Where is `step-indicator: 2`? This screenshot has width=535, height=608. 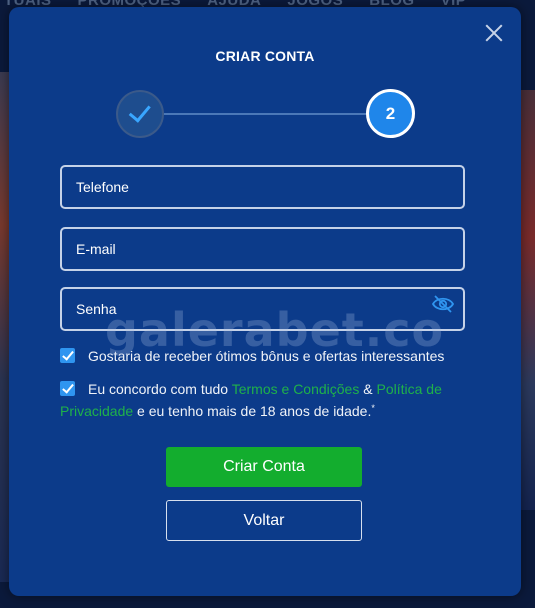 step-indicator: 2 is located at coordinates (265, 114).